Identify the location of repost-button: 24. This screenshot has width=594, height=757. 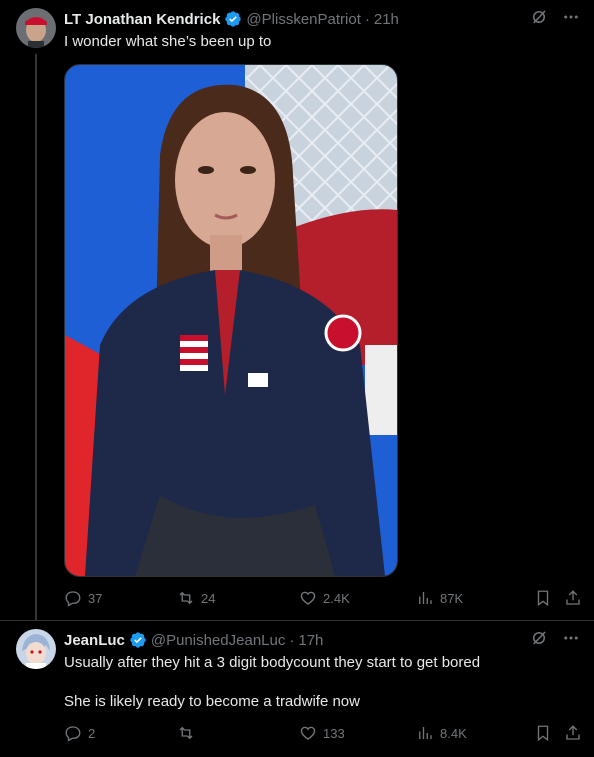
(196, 598).